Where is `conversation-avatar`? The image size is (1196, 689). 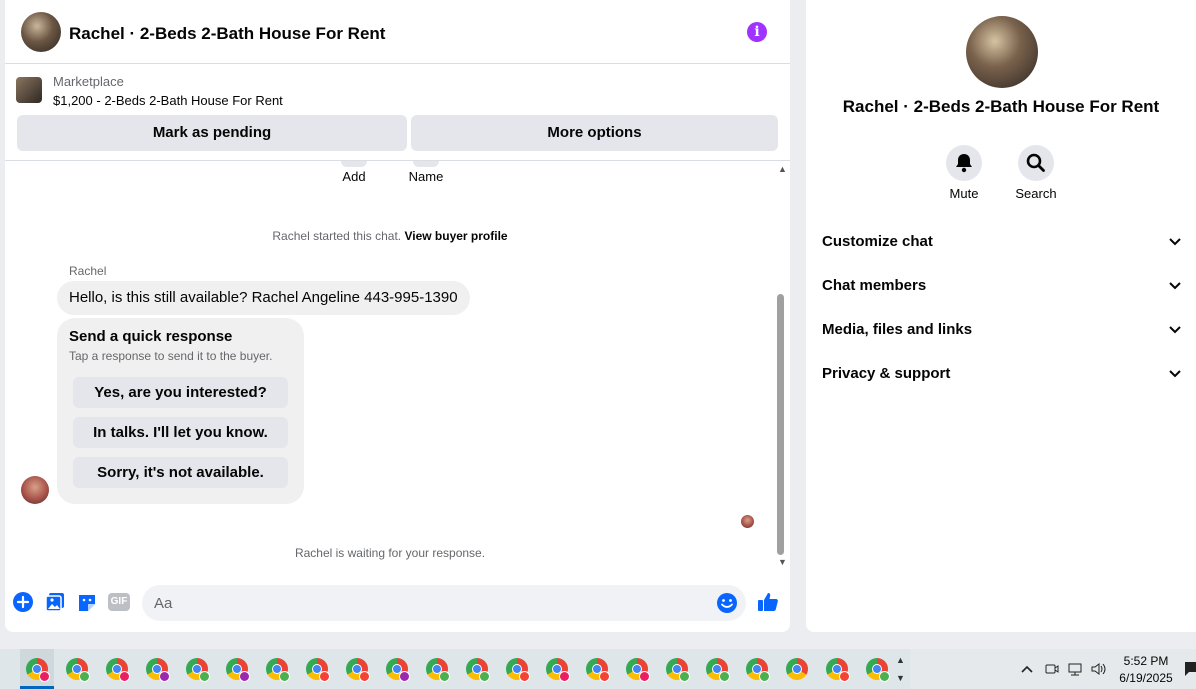 conversation-avatar is located at coordinates (41, 32).